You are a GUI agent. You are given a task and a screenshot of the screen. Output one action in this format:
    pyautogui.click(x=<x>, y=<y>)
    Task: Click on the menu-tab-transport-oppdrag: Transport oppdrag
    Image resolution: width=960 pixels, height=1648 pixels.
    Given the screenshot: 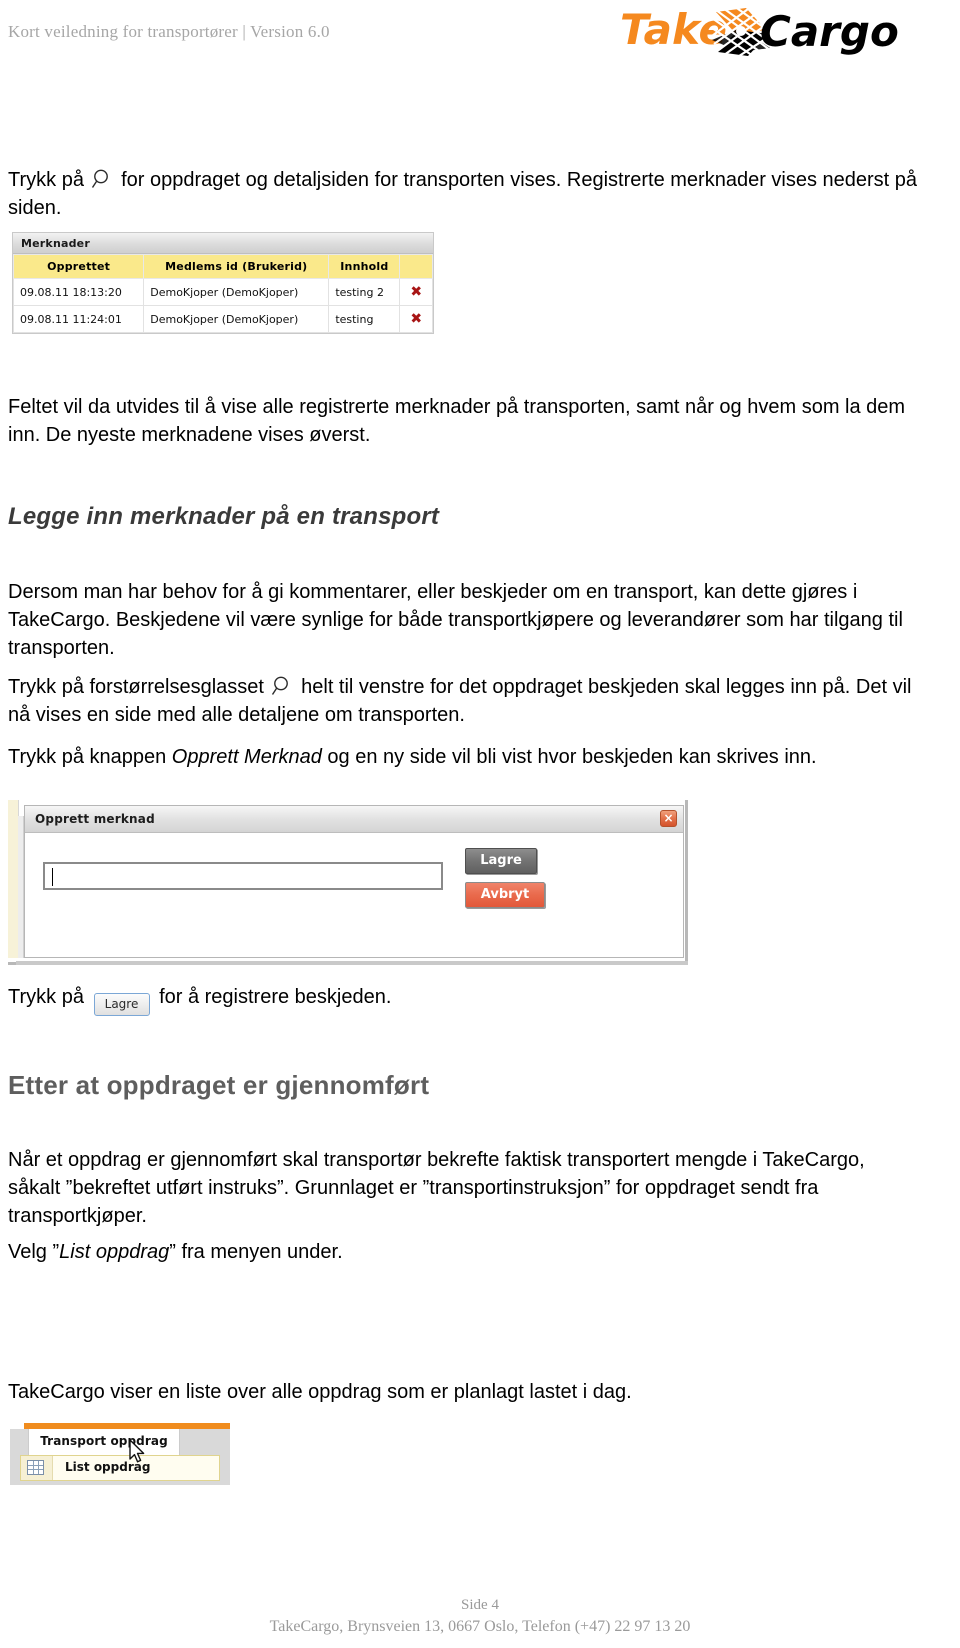 What is the action you would take?
    pyautogui.click(x=104, y=1442)
    